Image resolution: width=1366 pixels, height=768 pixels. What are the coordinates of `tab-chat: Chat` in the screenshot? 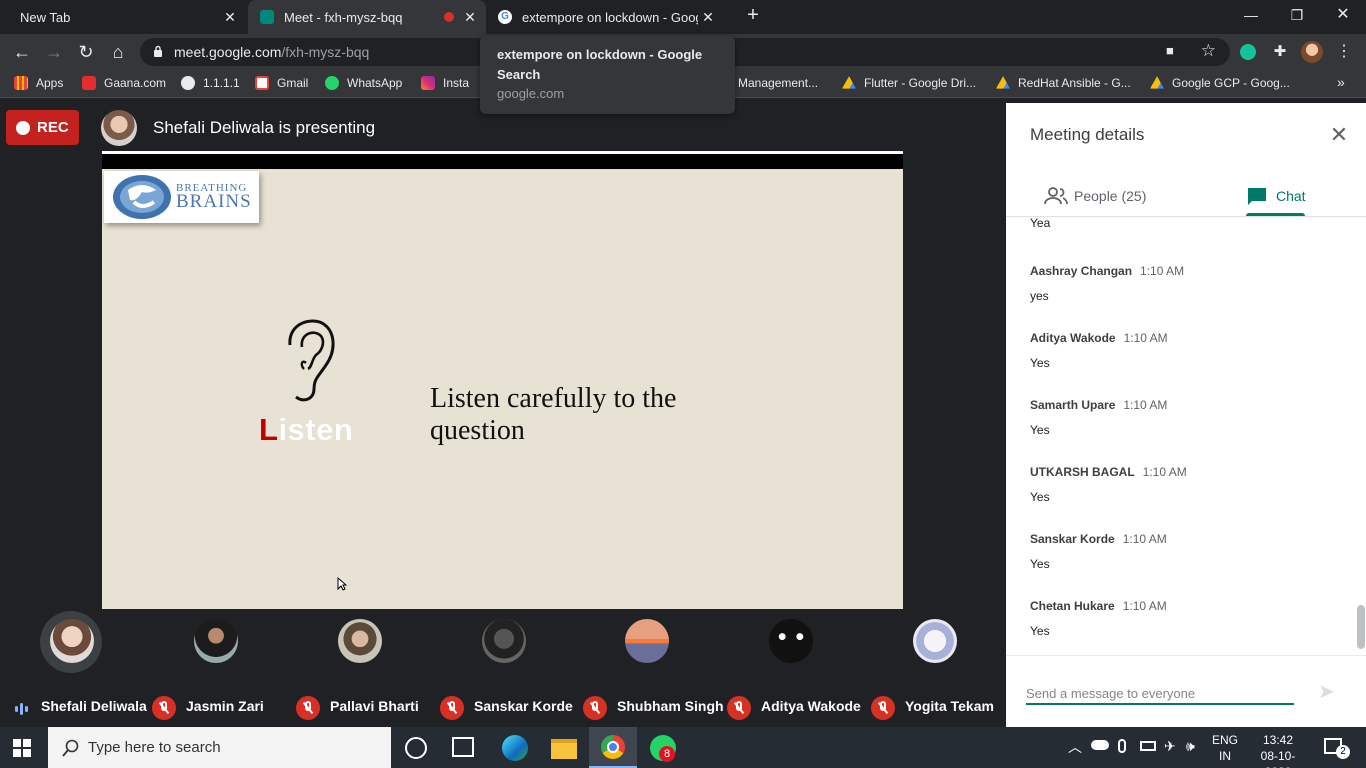 It's located at (1276, 196).